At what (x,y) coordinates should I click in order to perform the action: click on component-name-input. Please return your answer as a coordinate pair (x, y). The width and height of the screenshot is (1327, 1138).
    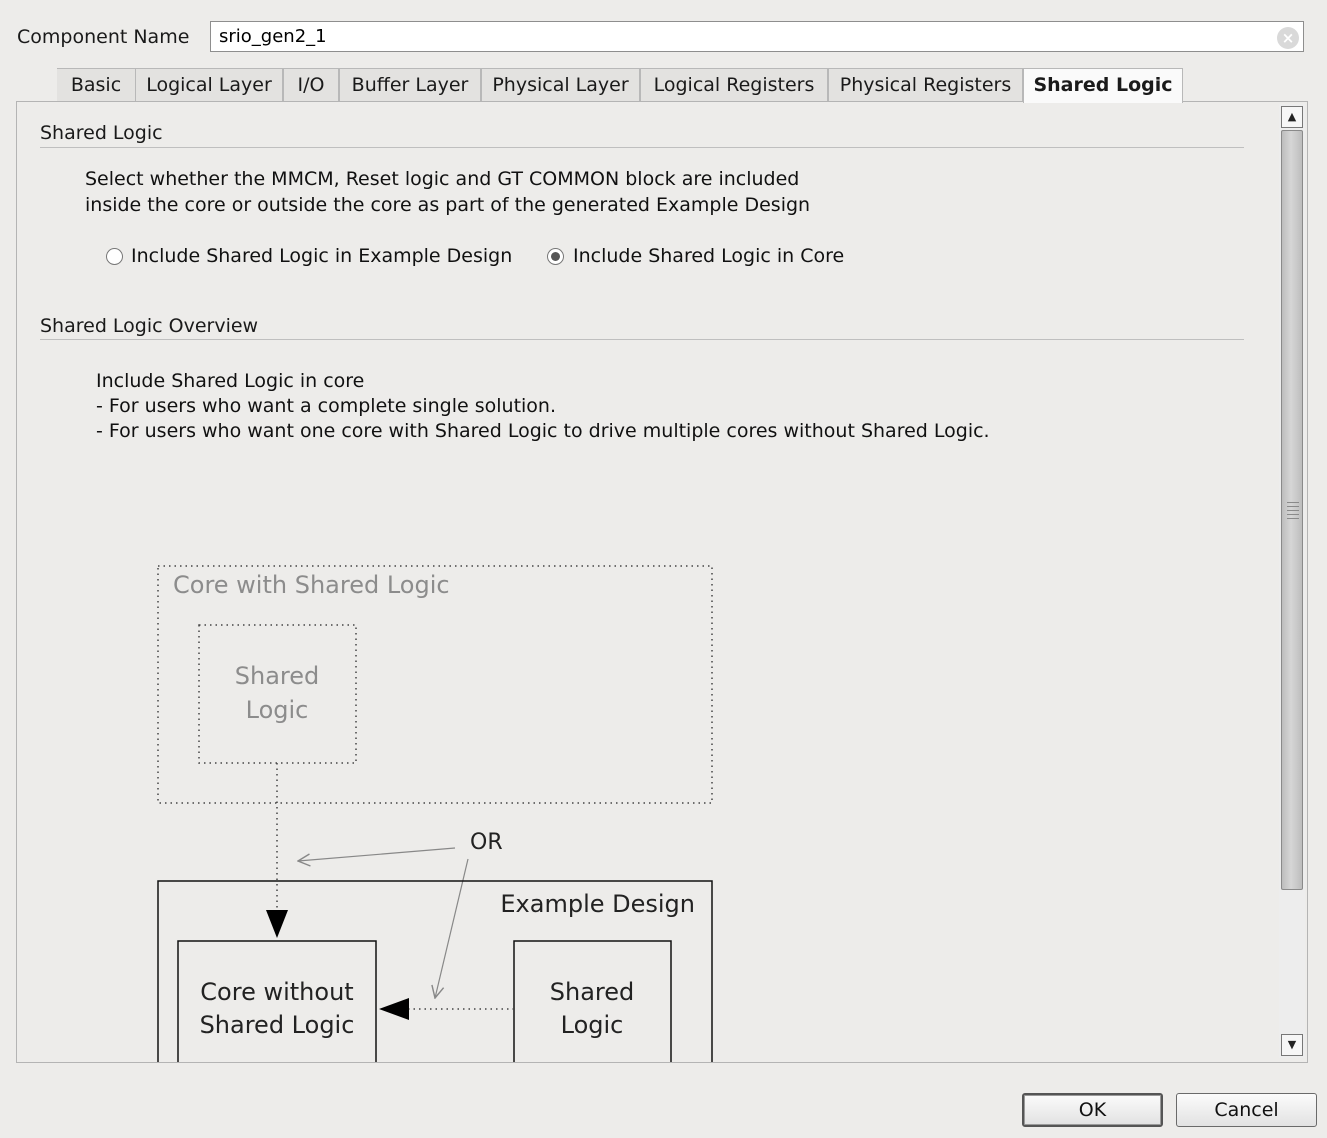
    Looking at the image, I should click on (757, 36).